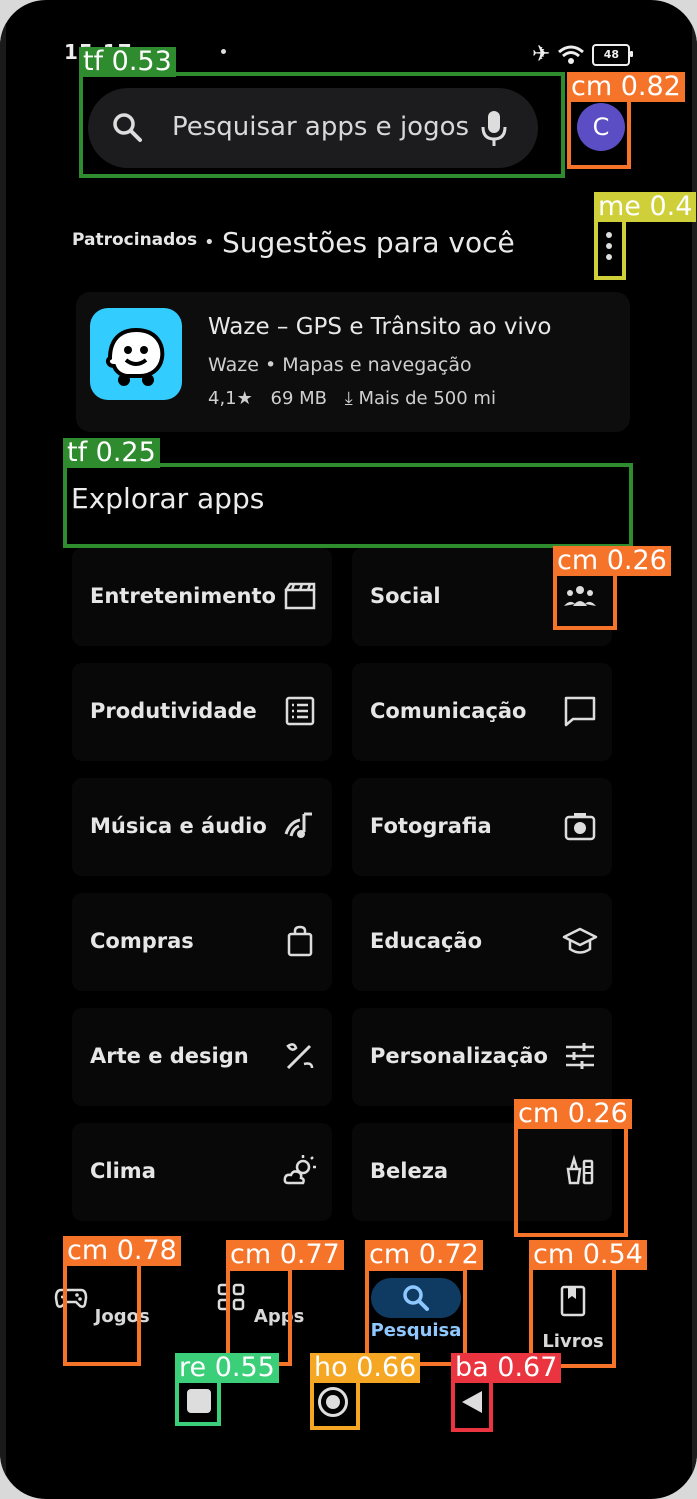 This screenshot has width=697, height=1499. I want to click on sponsored-label: Patrocinados, so click(135, 240).